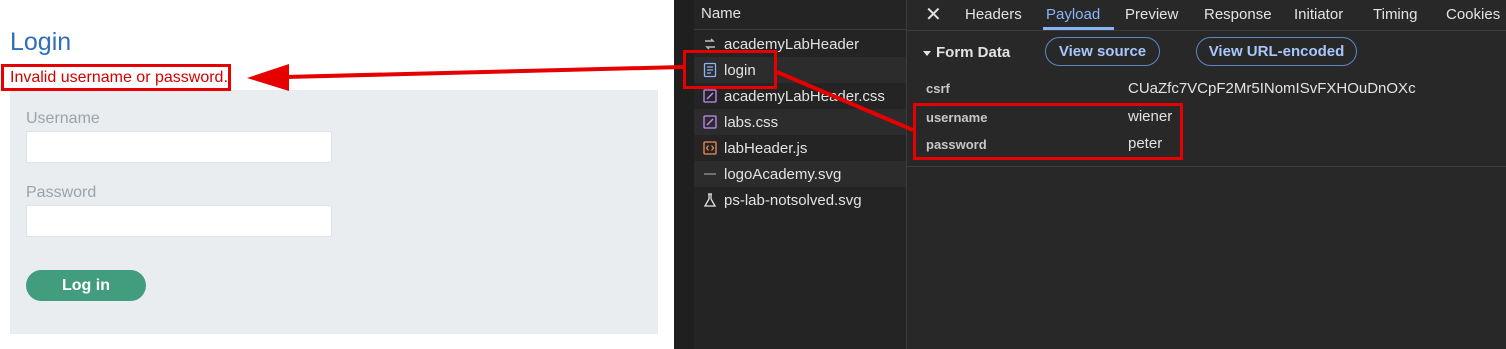 This screenshot has width=1506, height=349. What do you see at coordinates (580, 98) in the screenshot?
I see `annotation-arrows` at bounding box center [580, 98].